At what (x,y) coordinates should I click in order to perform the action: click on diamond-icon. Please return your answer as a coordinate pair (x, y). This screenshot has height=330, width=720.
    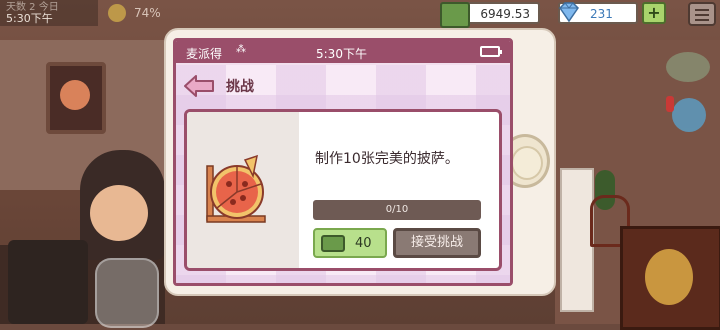
    Looking at the image, I should click on (569, 12).